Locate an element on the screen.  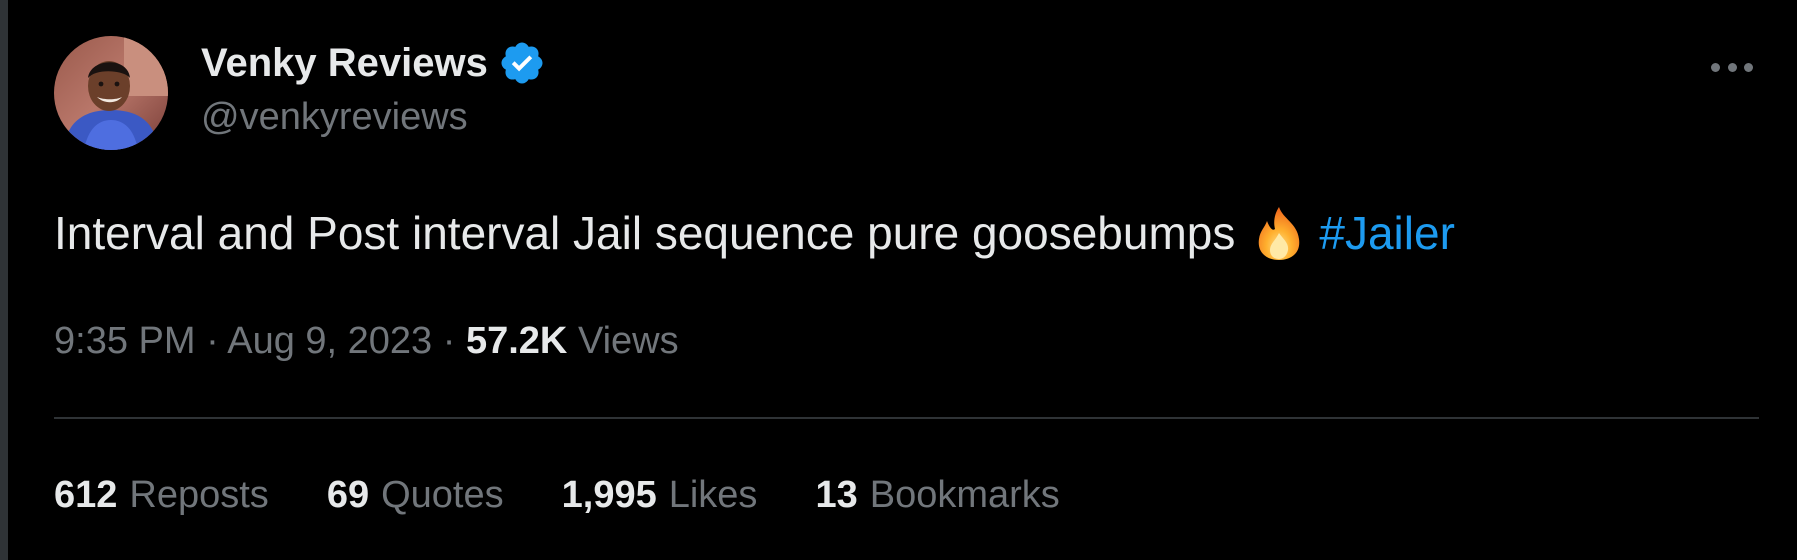
author-display-name: Venky Reviews is located at coordinates (344, 63).